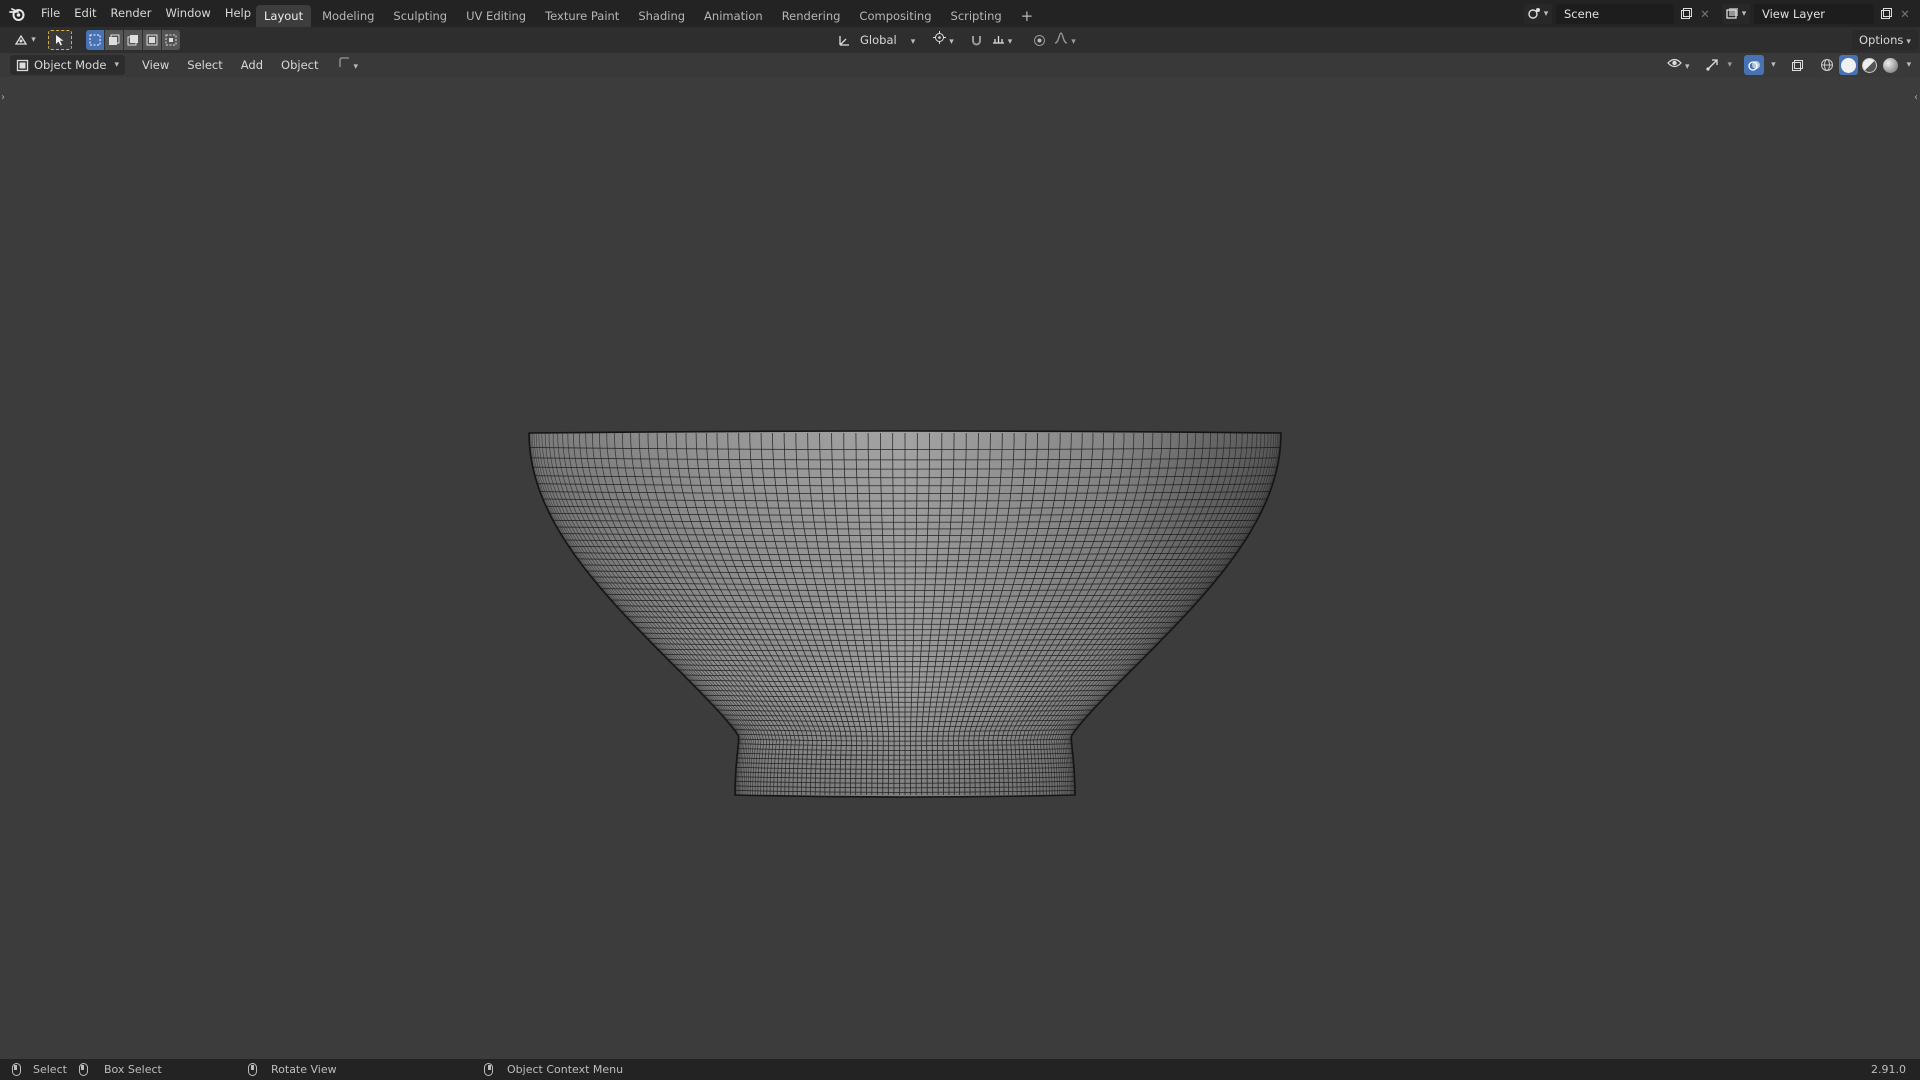  Describe the element at coordinates (977, 40) in the screenshot. I see `snap-toggle-icon` at that location.